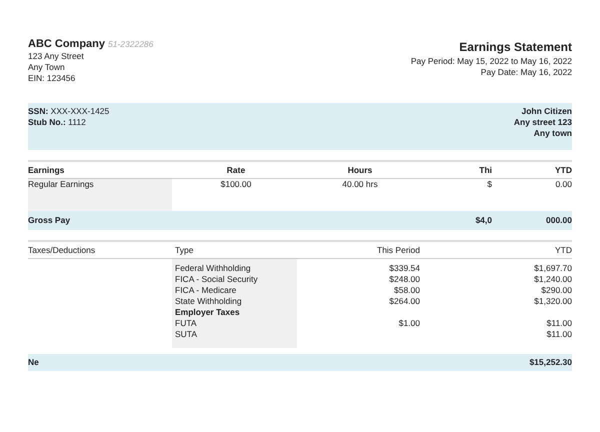 This screenshot has height=432, width=600. I want to click on table-cell: $264.00, so click(404, 301).